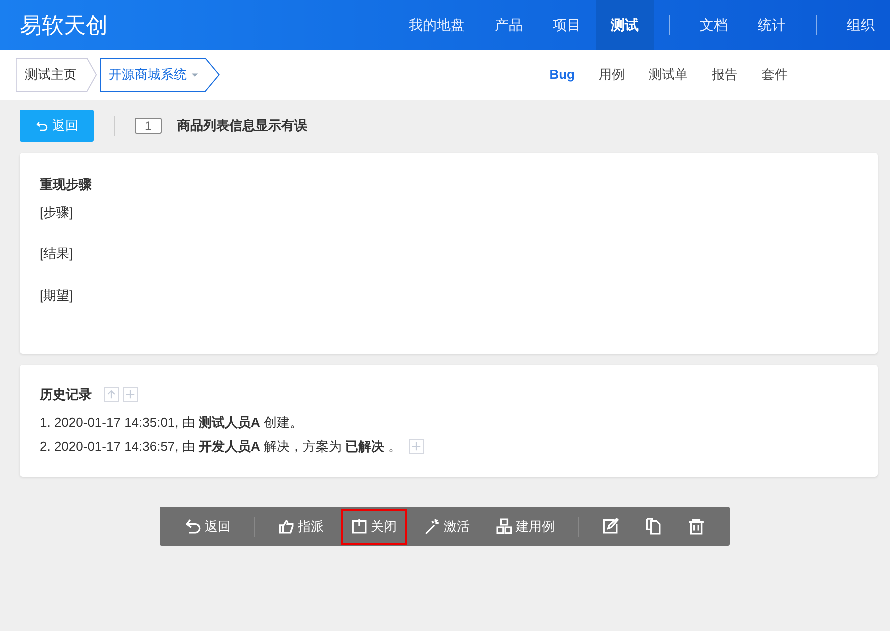 The width and height of the screenshot is (890, 631). Describe the element at coordinates (221, 447) in the screenshot. I see `history-entry: 2. 2020-01-17 14:36:57, 由 开发人员A 解决，方案为 已解决 。` at that location.